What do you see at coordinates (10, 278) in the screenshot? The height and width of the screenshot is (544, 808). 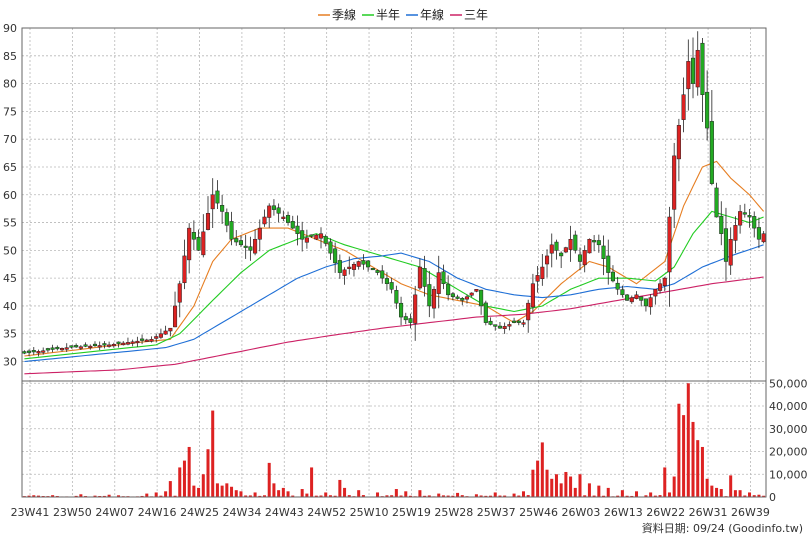 I see `price-tick-label-3: 45` at bounding box center [10, 278].